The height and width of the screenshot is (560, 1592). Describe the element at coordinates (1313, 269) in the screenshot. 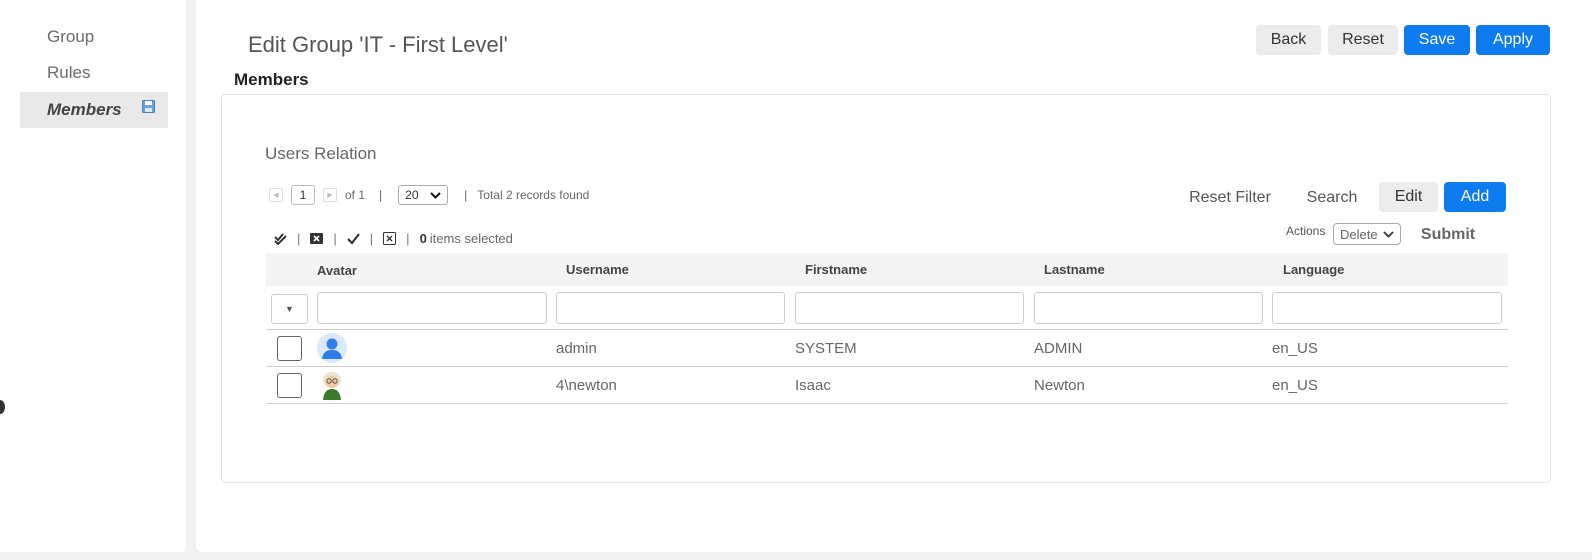

I see `column-header-language: Language` at that location.